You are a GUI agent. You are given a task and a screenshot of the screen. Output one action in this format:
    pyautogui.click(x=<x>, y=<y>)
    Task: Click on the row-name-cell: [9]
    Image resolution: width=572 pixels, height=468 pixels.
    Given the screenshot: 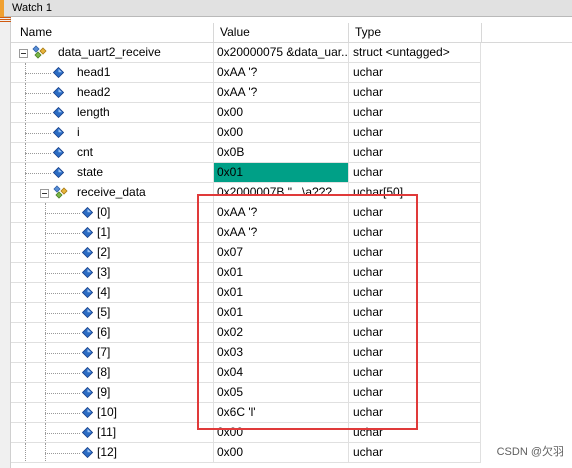 What is the action you would take?
    pyautogui.click(x=112, y=392)
    